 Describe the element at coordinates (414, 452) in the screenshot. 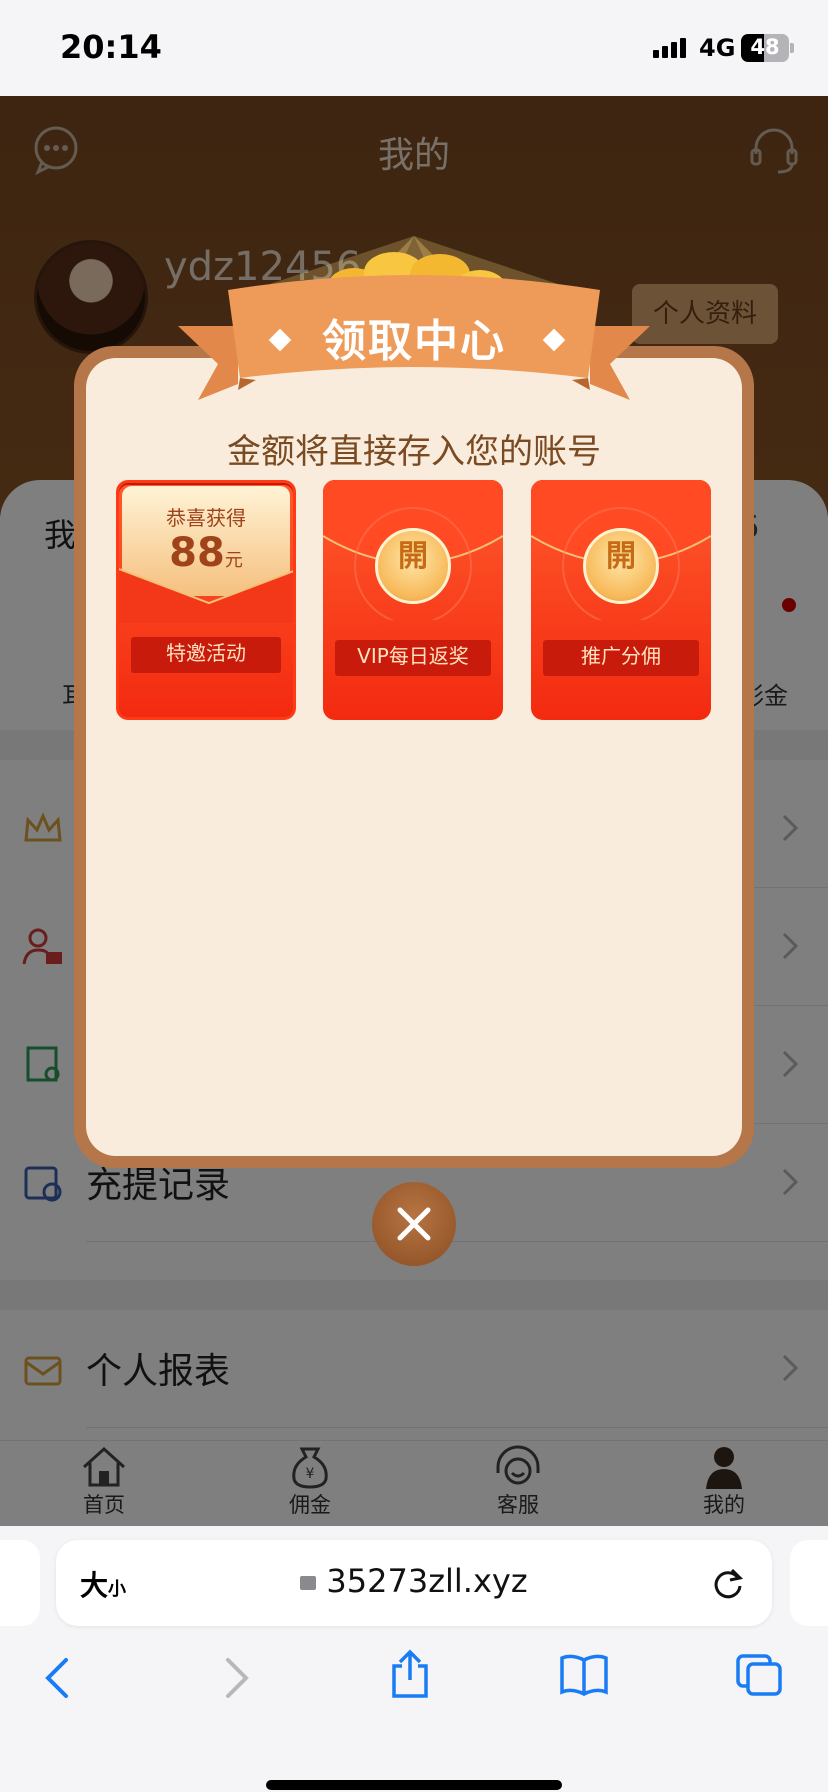

I see `modal-subtitle: 金额将直接存入您的账号` at that location.